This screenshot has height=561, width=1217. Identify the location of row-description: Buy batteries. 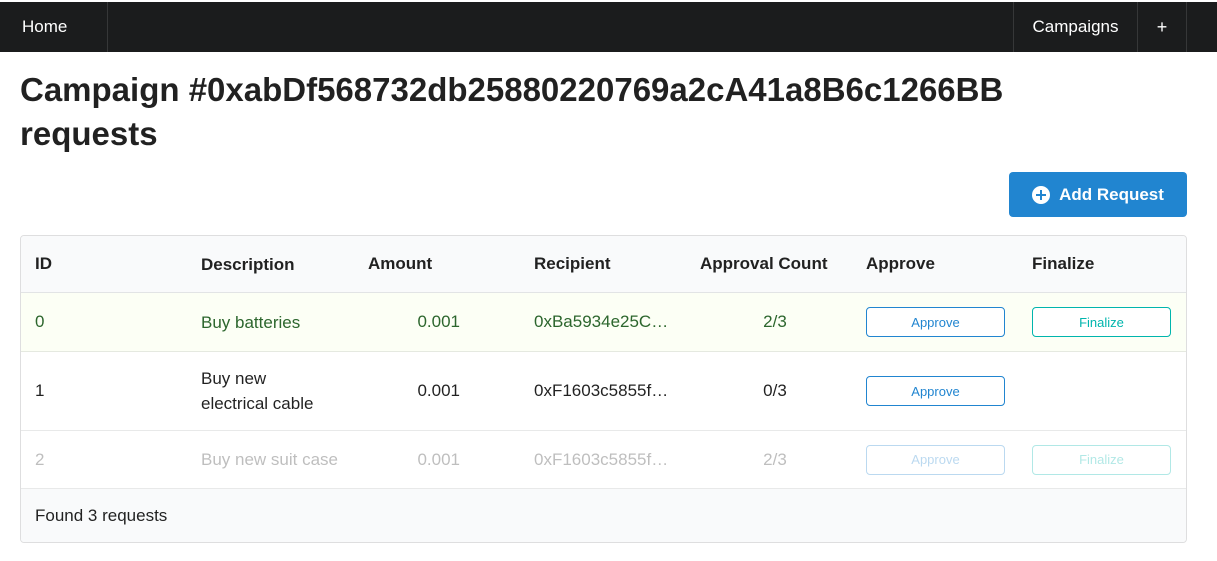
(251, 322).